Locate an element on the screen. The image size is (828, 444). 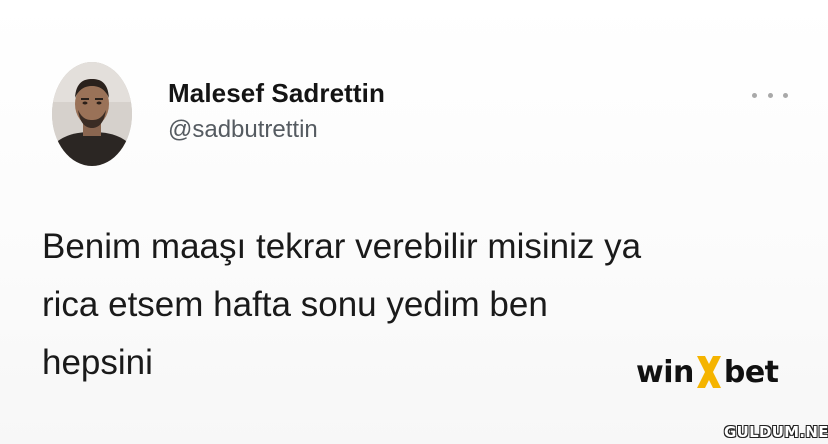
brand-logo-win: win is located at coordinates (665, 372).